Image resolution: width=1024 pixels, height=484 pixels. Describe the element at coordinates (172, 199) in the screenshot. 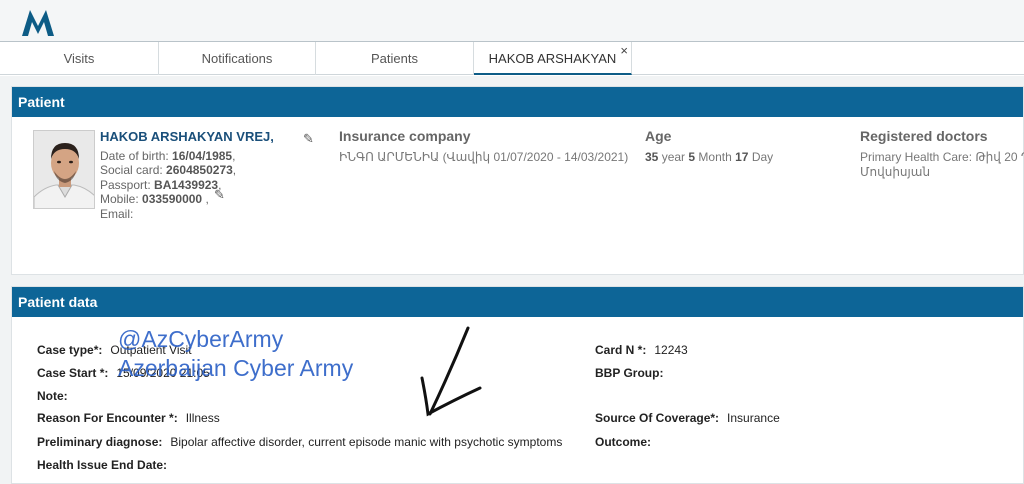

I see `mobile-value: 033590000` at that location.